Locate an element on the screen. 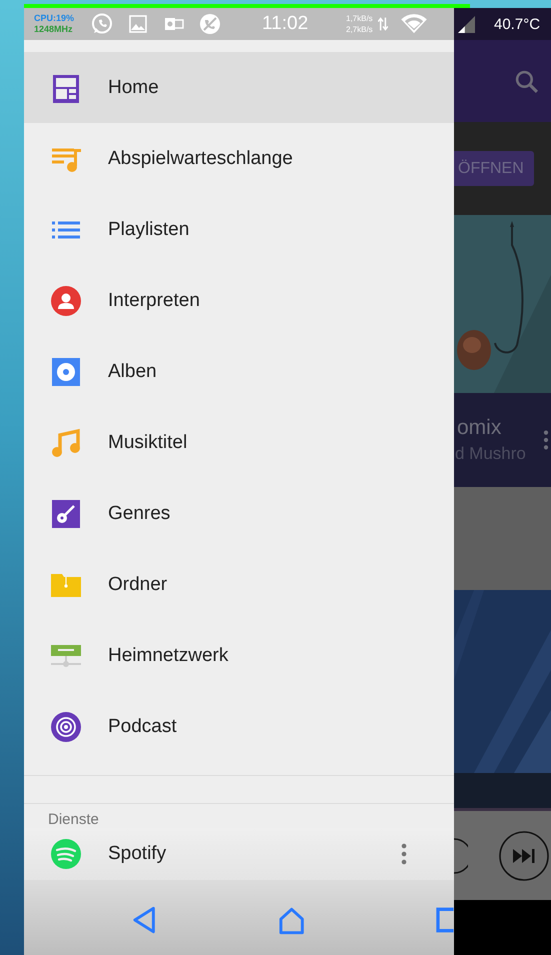 This screenshot has width=551, height=955. upload-rate: 1,7kB/s is located at coordinates (359, 18).